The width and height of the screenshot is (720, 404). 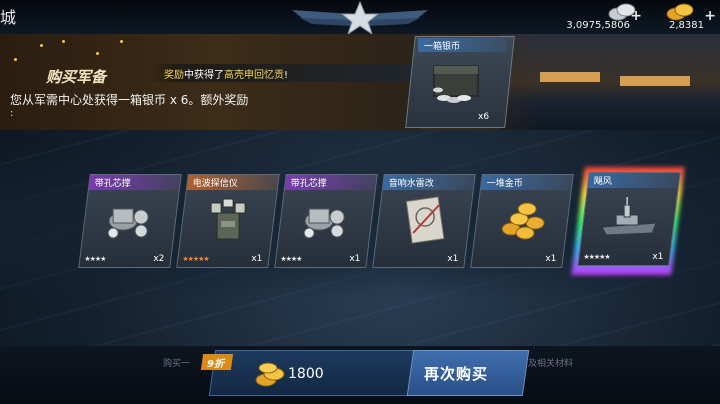 I want to click on price-value: 1800, so click(x=306, y=374).